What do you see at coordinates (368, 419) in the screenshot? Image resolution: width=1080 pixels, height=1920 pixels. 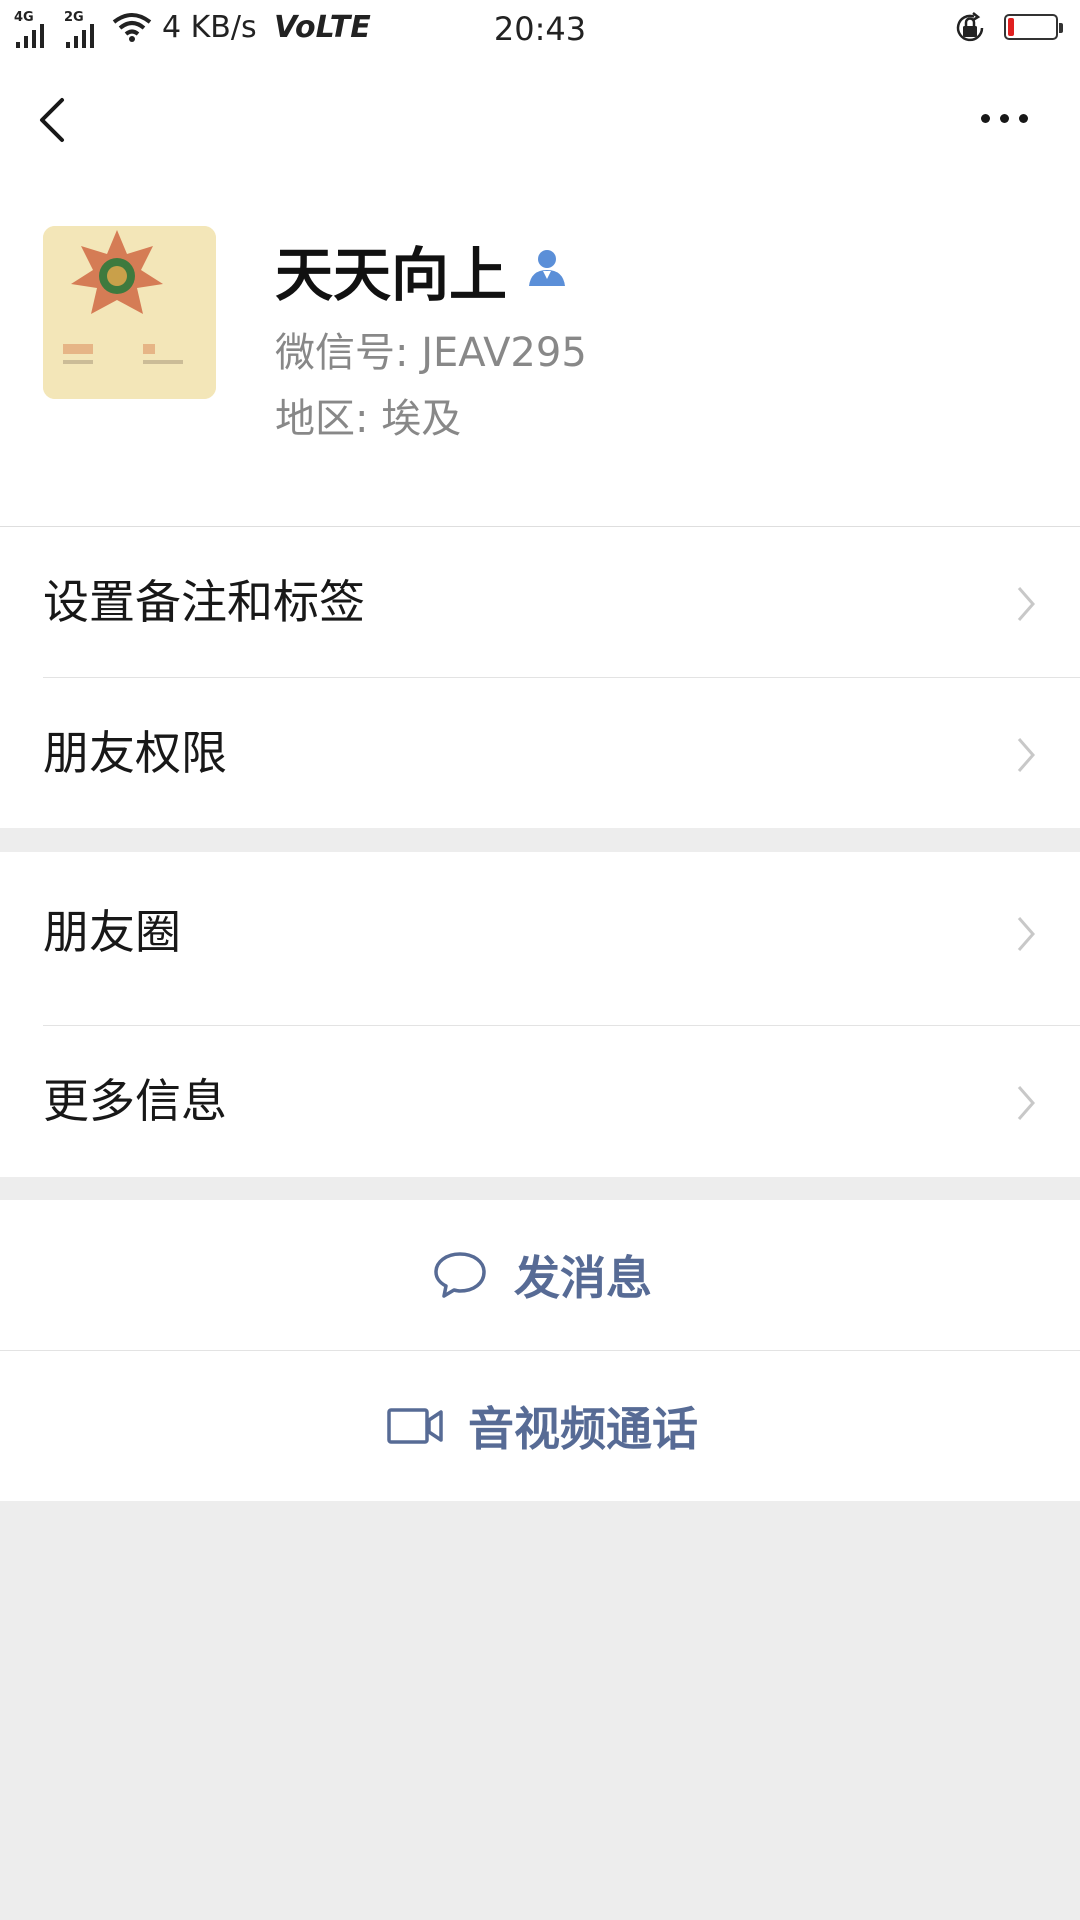 I see `region: 地区: 埃及` at bounding box center [368, 419].